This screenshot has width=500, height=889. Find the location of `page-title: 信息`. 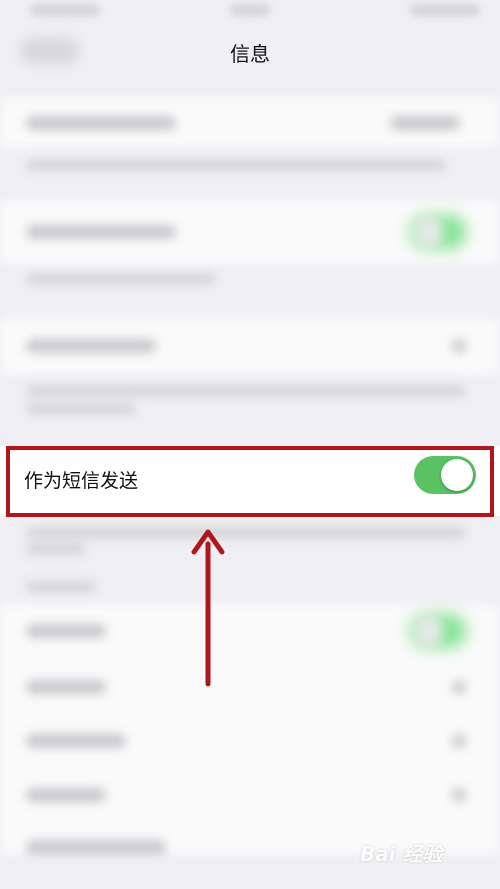

page-title: 信息 is located at coordinates (250, 54).